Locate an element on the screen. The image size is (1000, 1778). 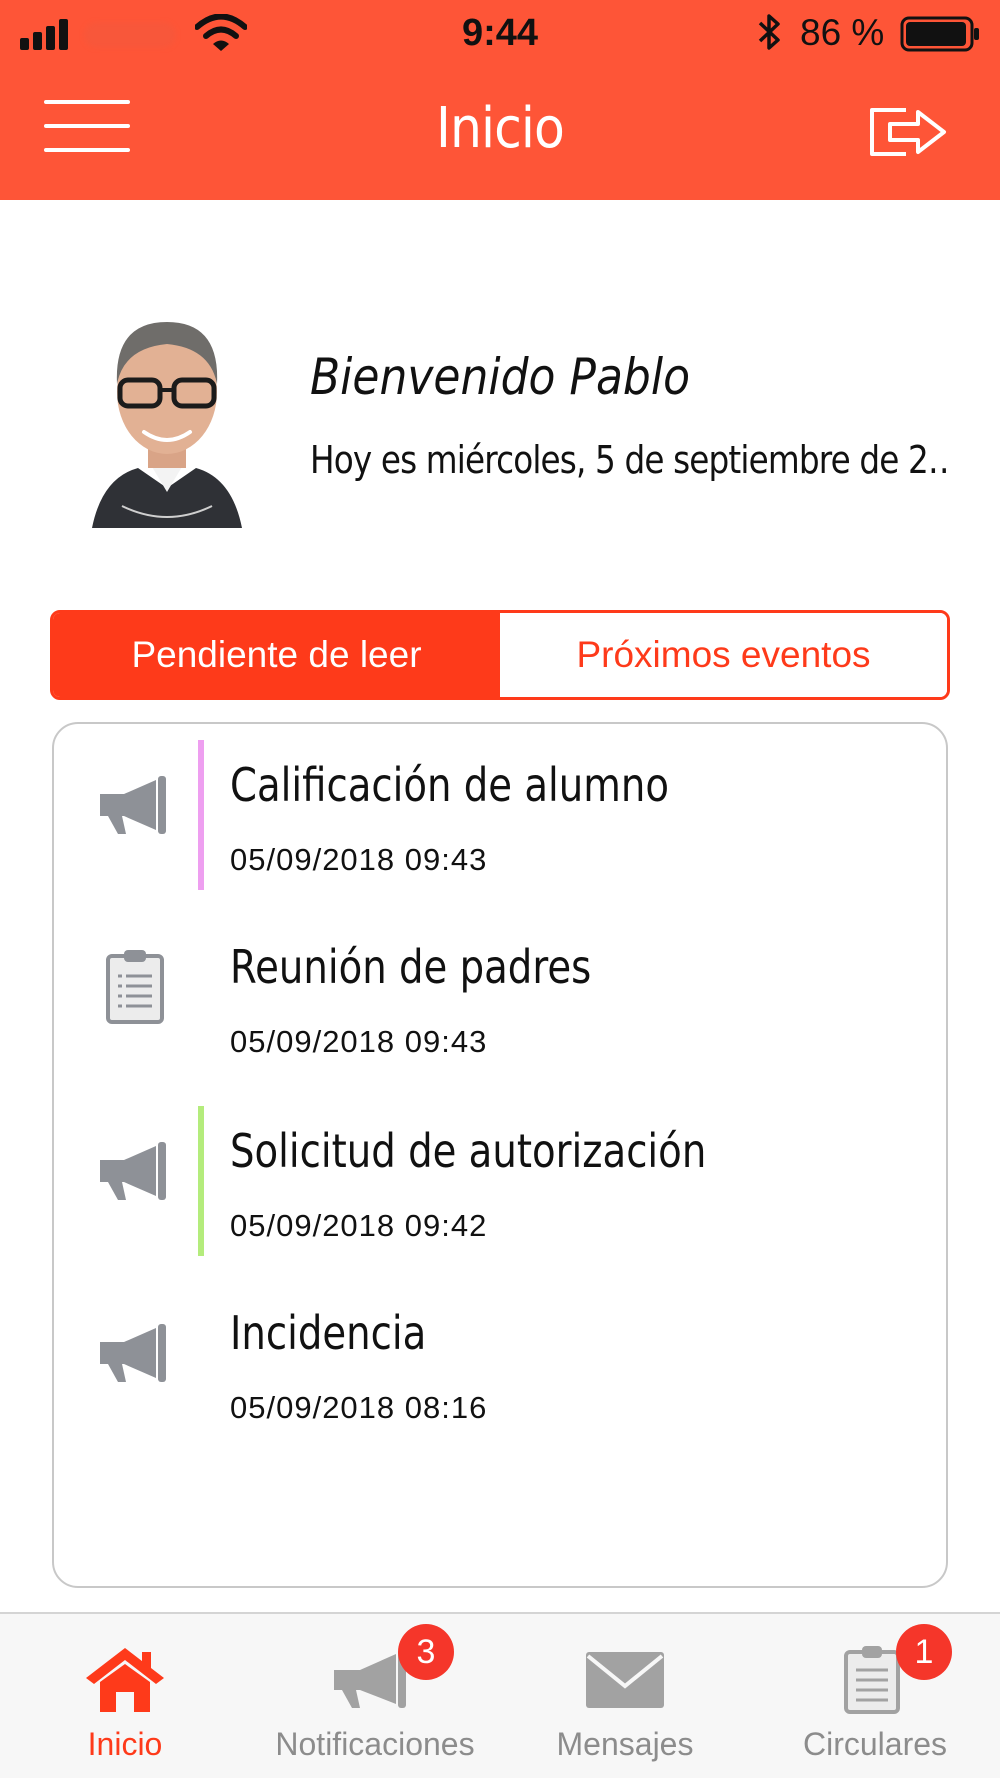
list-item: Calificación de alumno 05/09/2018 09:43 is located at coordinates (500, 807).